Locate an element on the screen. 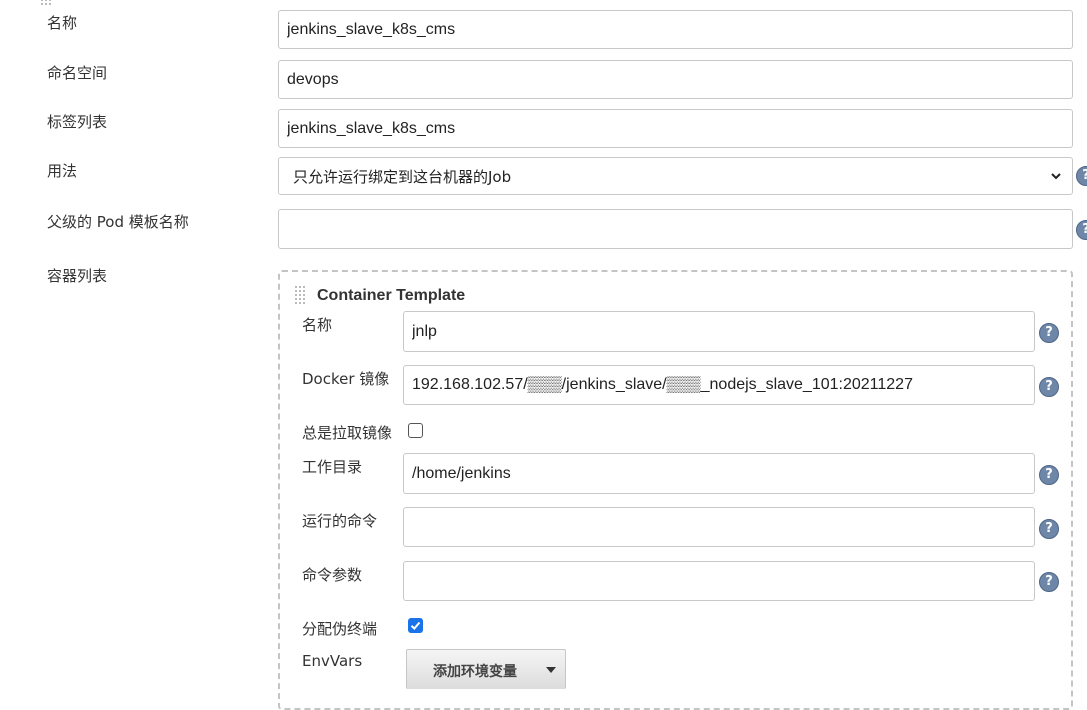  caret-down-icon is located at coordinates (551, 670).